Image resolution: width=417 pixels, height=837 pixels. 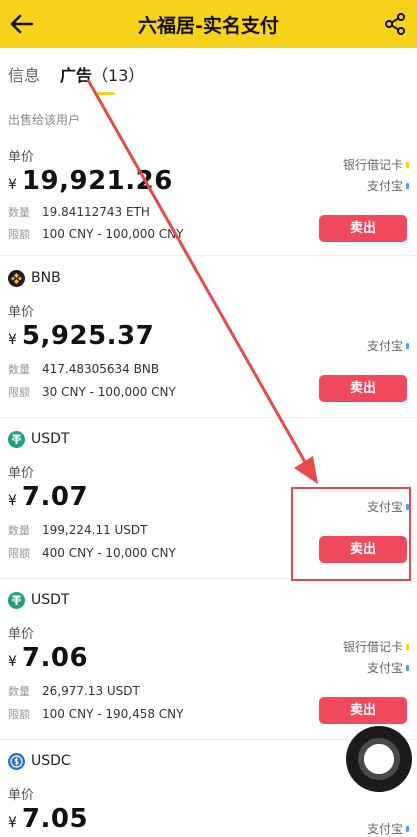 What do you see at coordinates (96, 212) in the screenshot?
I see `quantity-value: 19.84112743 ETH` at bounding box center [96, 212].